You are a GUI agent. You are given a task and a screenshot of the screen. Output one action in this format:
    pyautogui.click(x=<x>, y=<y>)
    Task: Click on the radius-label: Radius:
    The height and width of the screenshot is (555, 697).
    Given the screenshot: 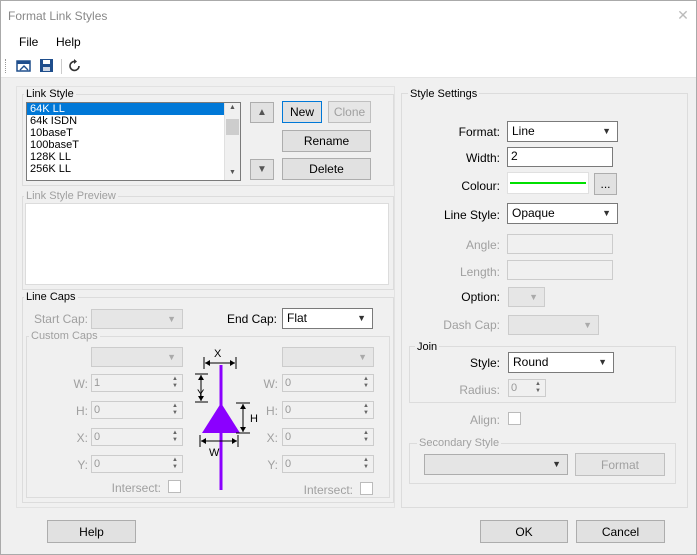 What is the action you would take?
    pyautogui.click(x=479, y=390)
    